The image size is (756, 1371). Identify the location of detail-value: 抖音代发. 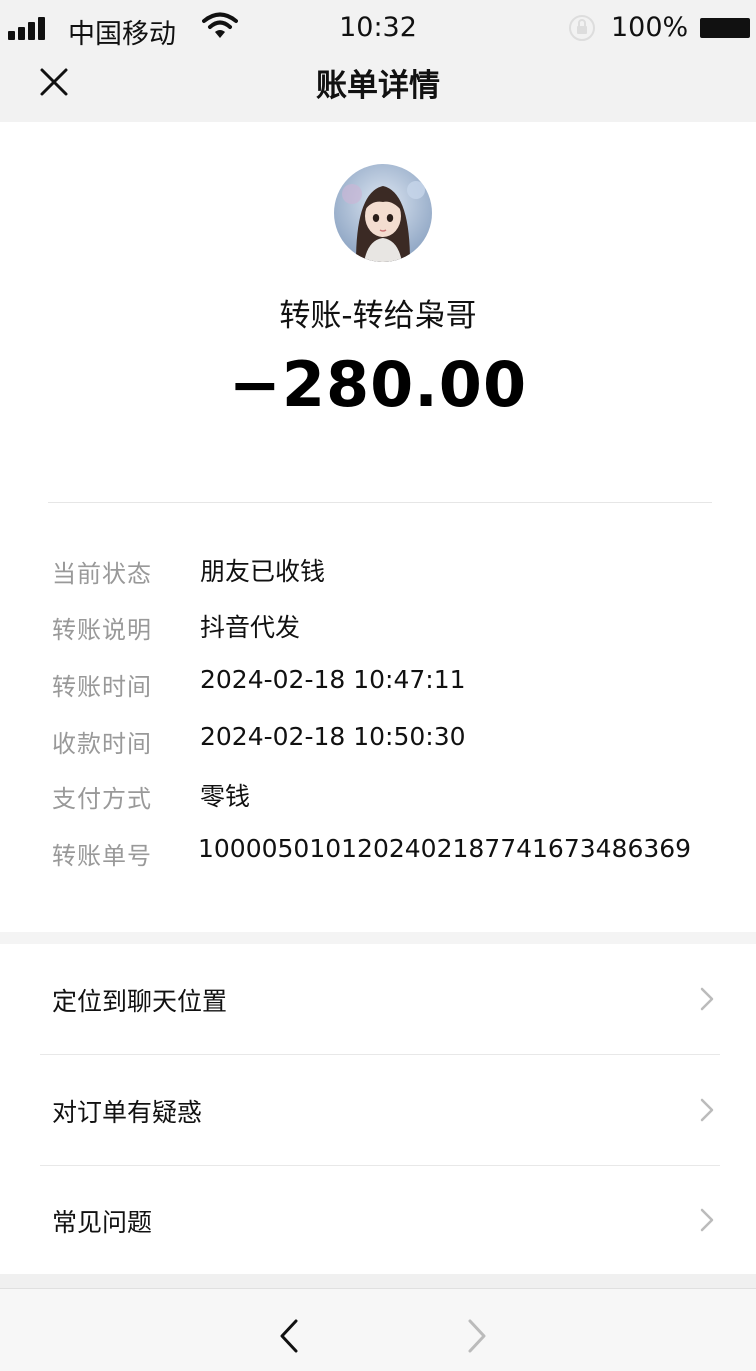
(250, 627).